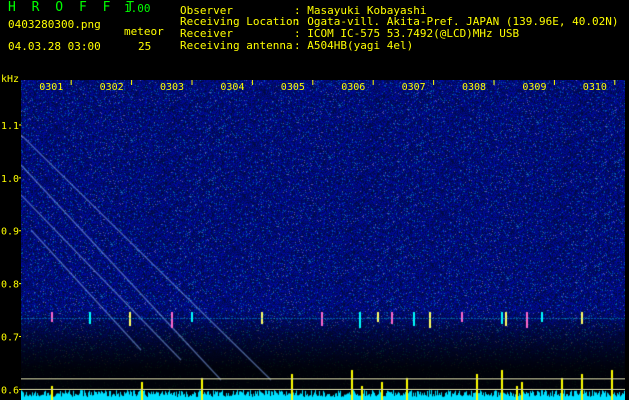 This screenshot has height=400, width=629. What do you see at coordinates (474, 87) in the screenshot?
I see `x-tick-label: 0308` at bounding box center [474, 87].